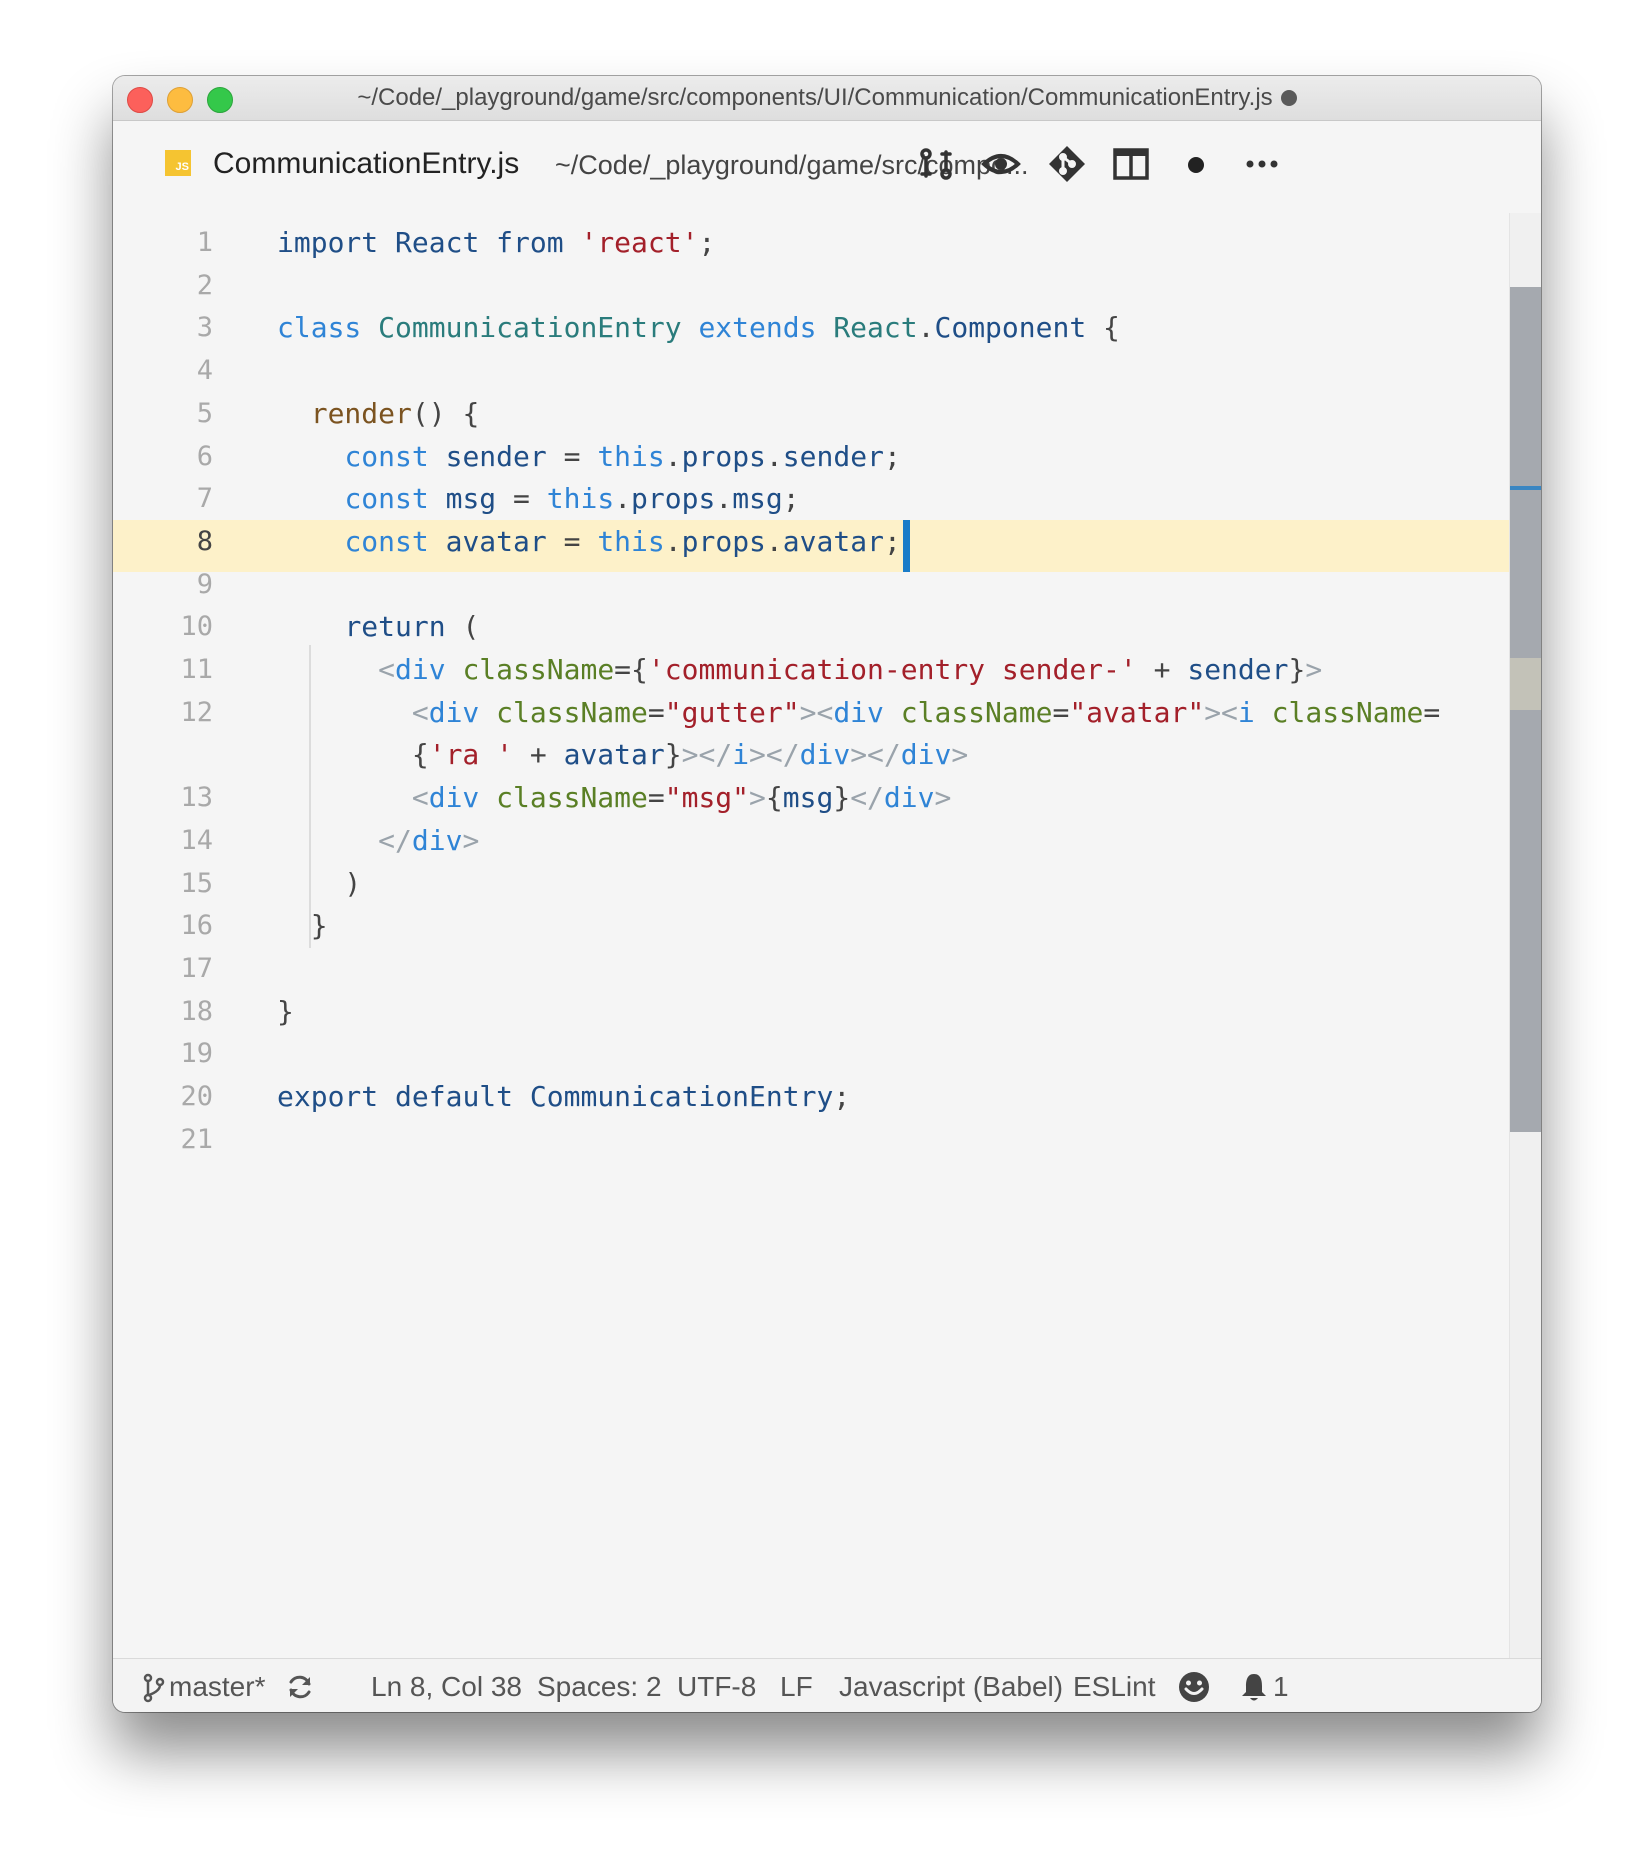 The image size is (1648, 1856). I want to click on code-line: {'ra ' + avatar}></i></div></div>, so click(622, 754).